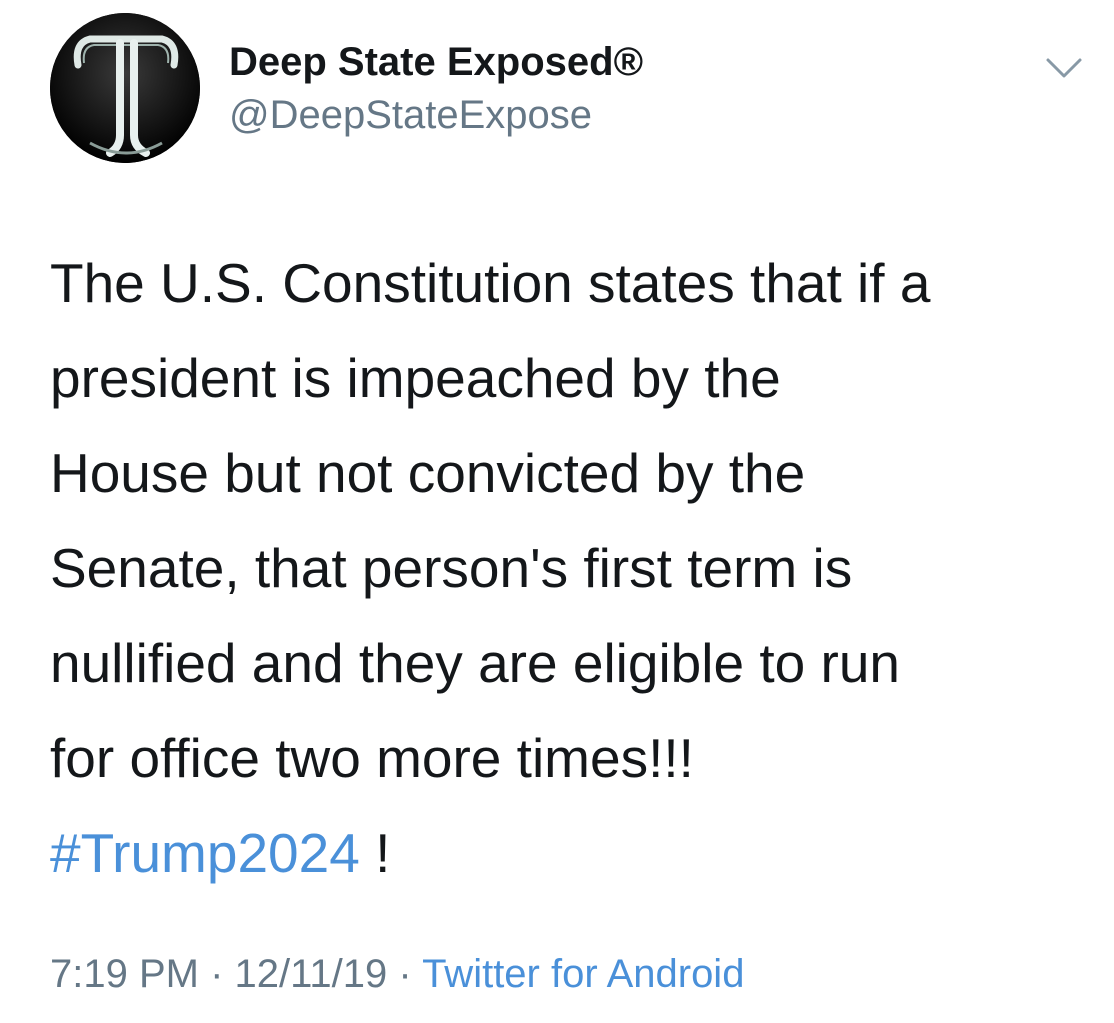  Describe the element at coordinates (205, 853) in the screenshot. I see `hashtag-link: #Trump2024` at that location.